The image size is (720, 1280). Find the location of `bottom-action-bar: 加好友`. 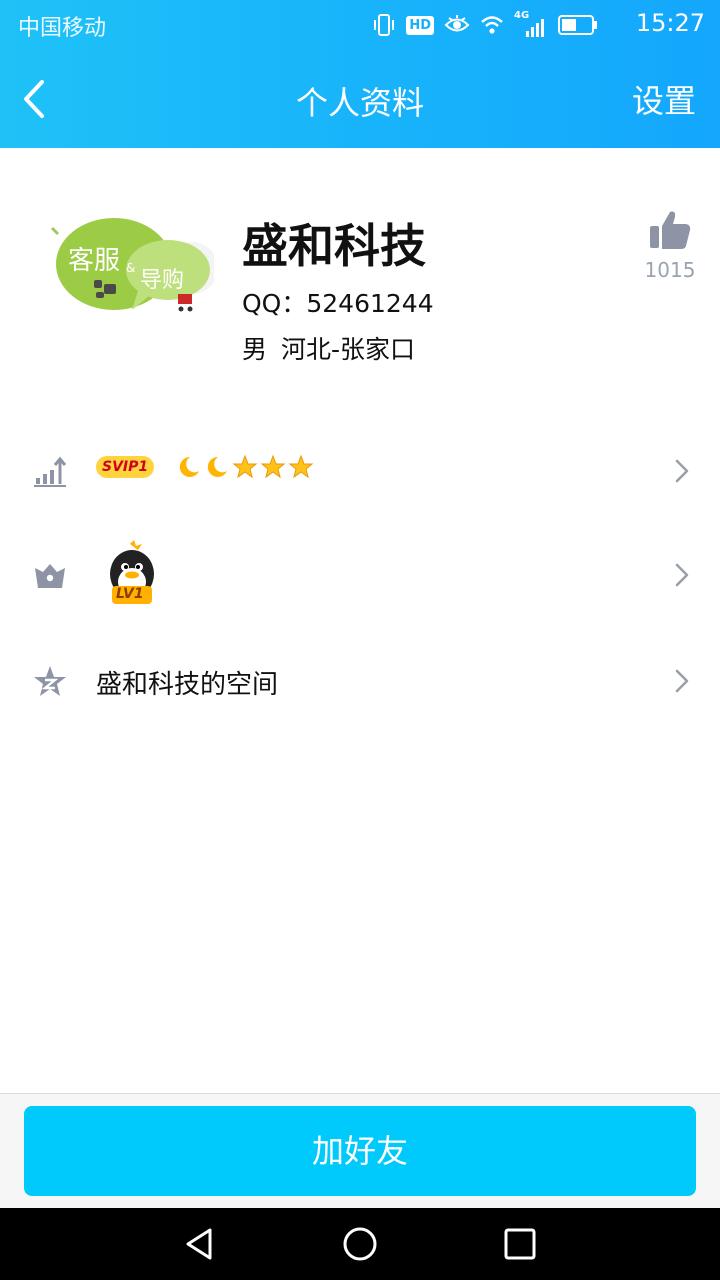

bottom-action-bar: 加好友 is located at coordinates (360, 1151).